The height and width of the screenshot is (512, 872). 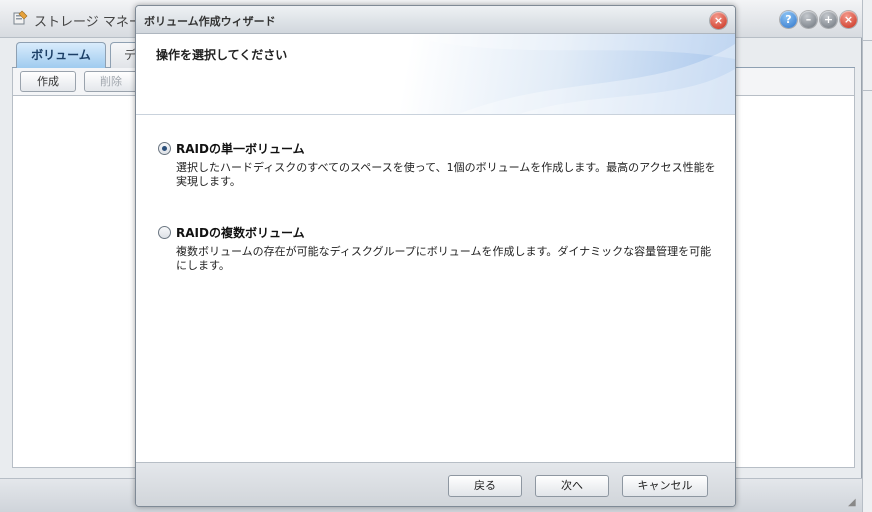 I want to click on minimize-icon: –, so click(x=808, y=19).